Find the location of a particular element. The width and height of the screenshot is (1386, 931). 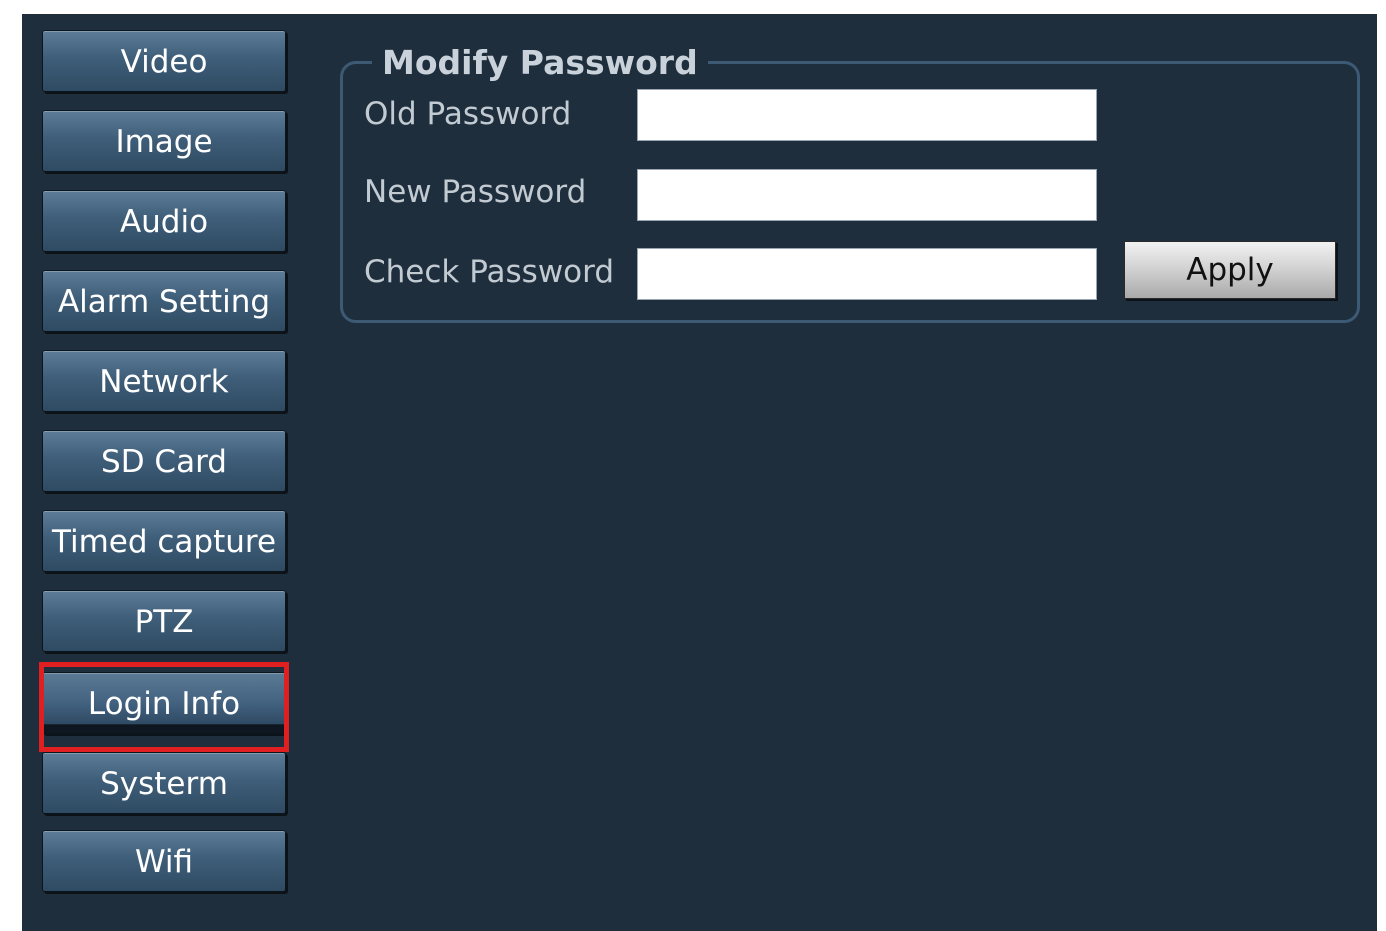

sidebar-item-network: Network is located at coordinates (164, 381).